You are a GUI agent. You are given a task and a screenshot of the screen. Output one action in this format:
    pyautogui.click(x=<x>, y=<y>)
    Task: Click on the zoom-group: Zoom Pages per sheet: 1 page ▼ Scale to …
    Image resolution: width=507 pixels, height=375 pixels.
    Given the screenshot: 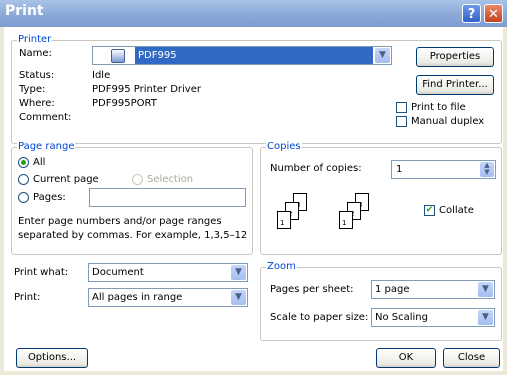 What is the action you would take?
    pyautogui.click(x=381, y=301)
    